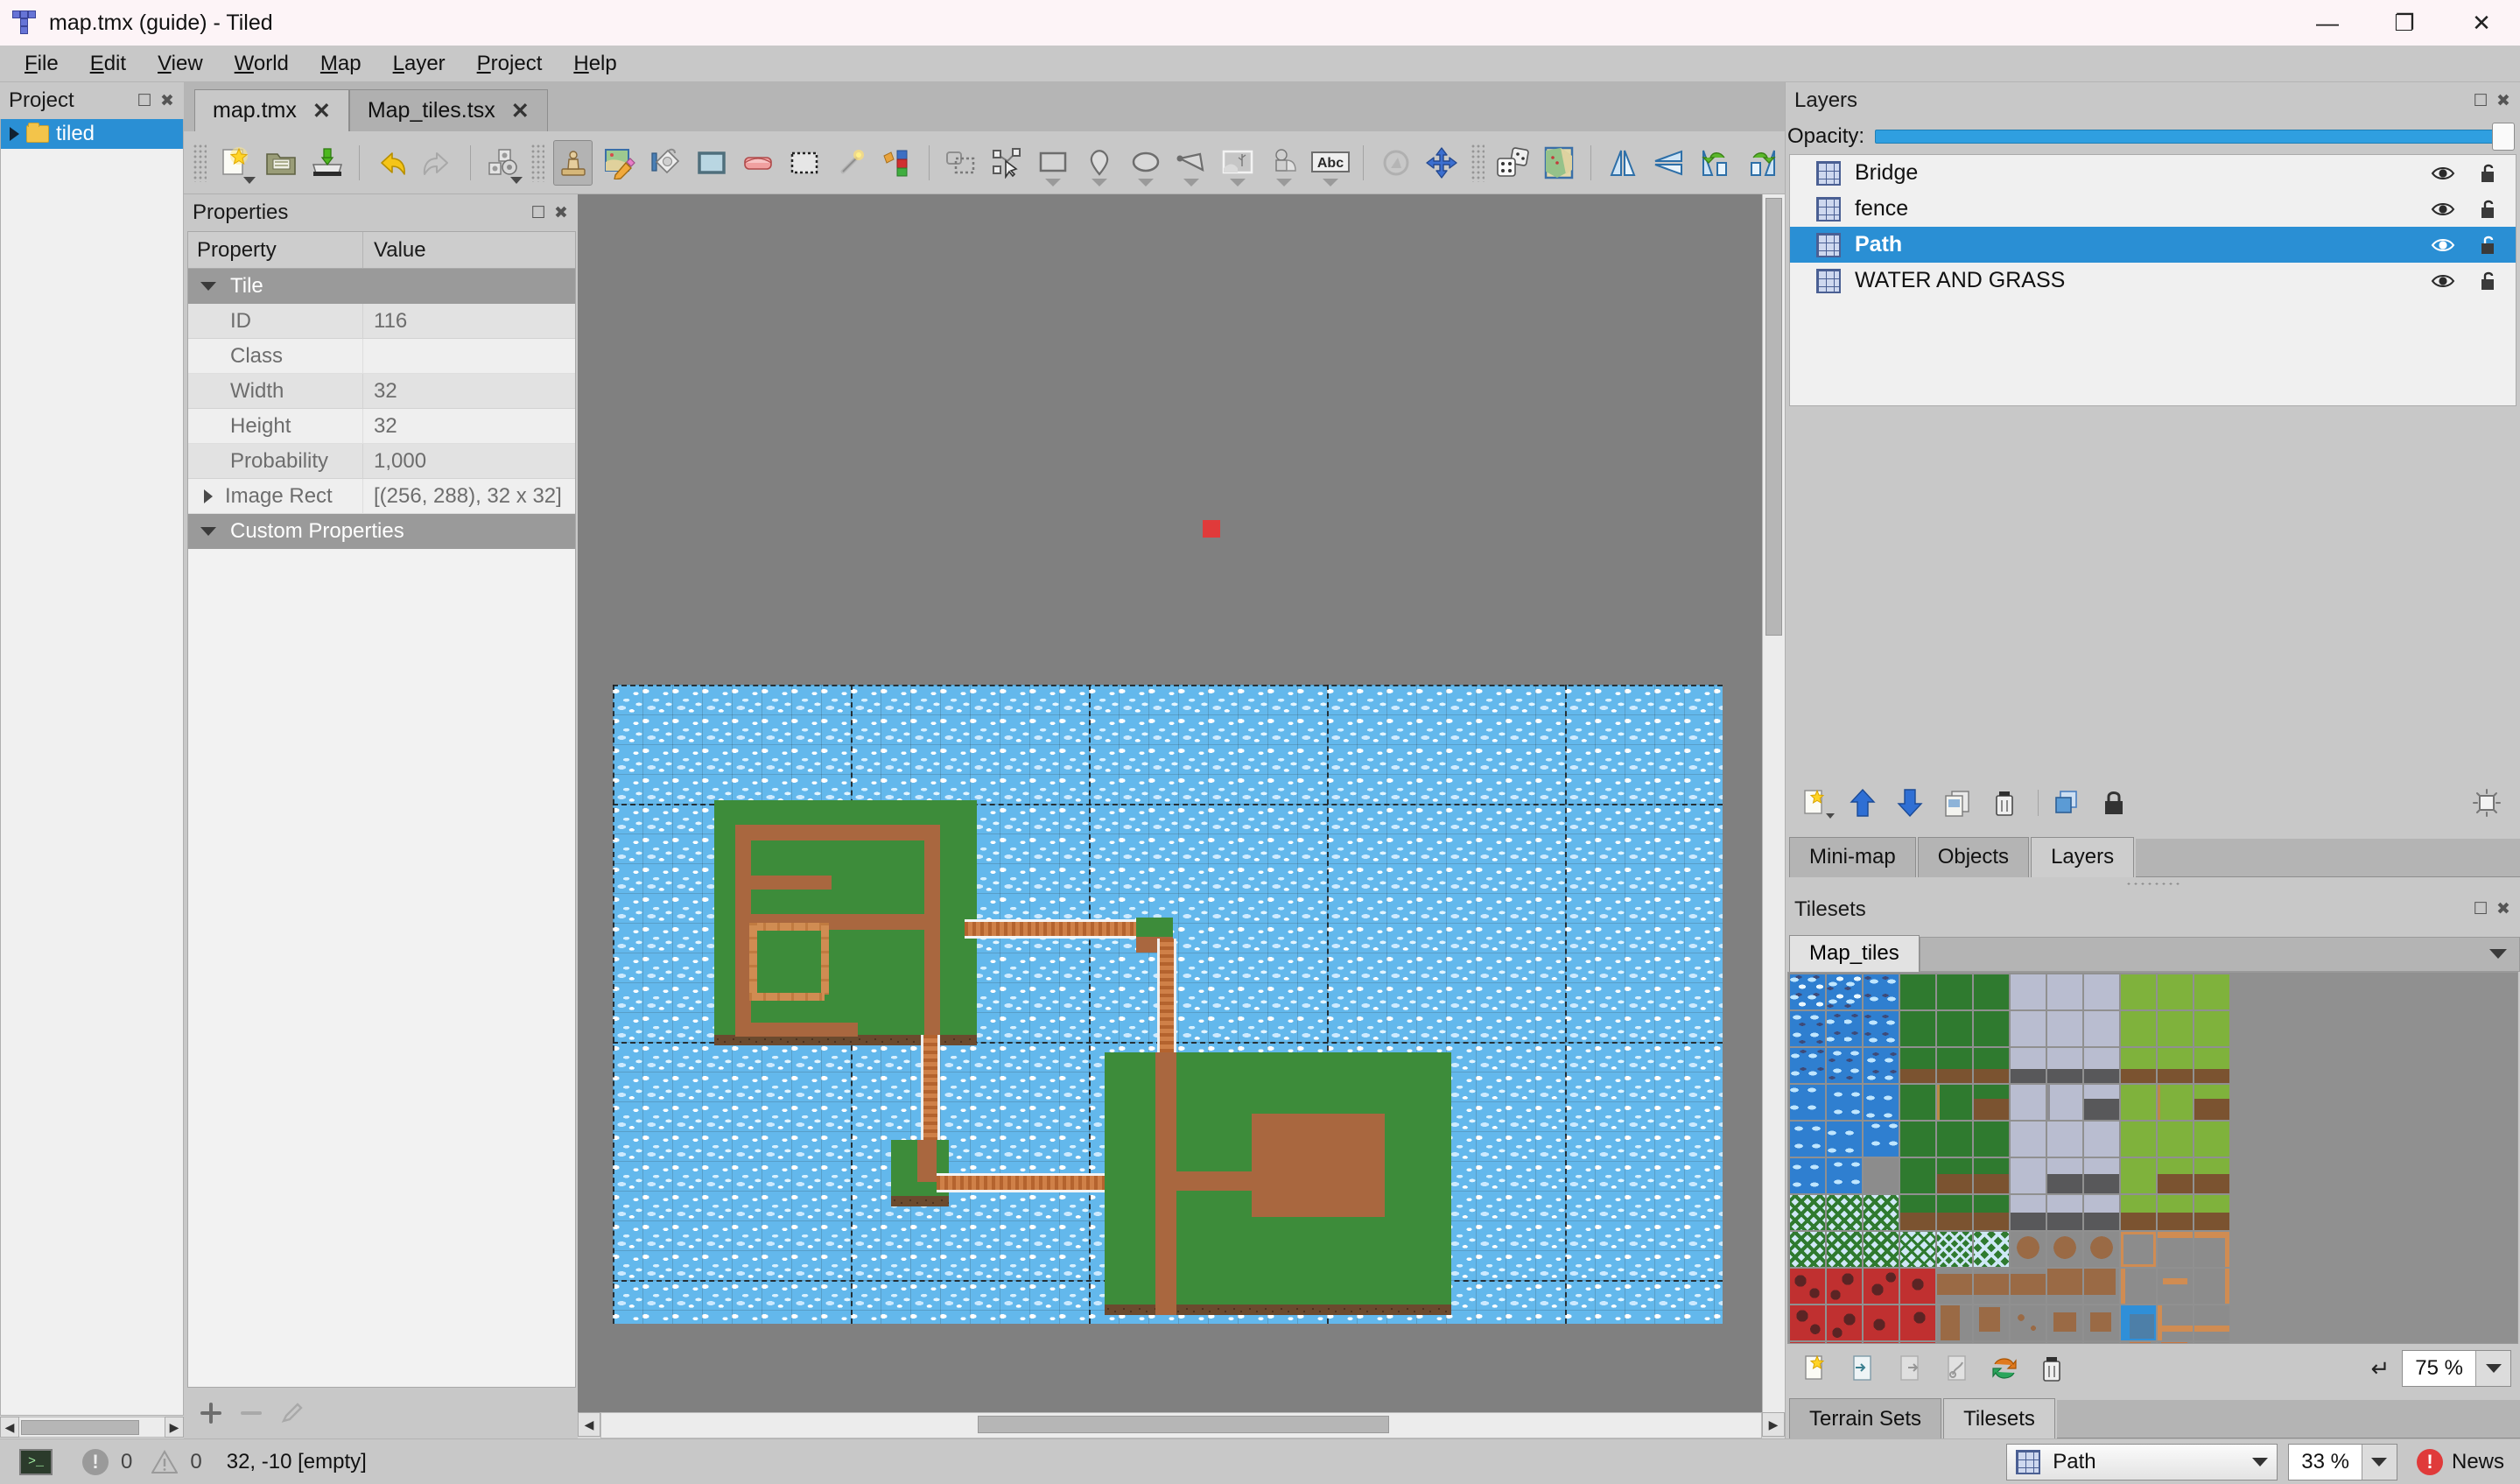 The image size is (2520, 1484). I want to click on tab-map-tiles-tileset: Map_tiles, so click(1854, 953).